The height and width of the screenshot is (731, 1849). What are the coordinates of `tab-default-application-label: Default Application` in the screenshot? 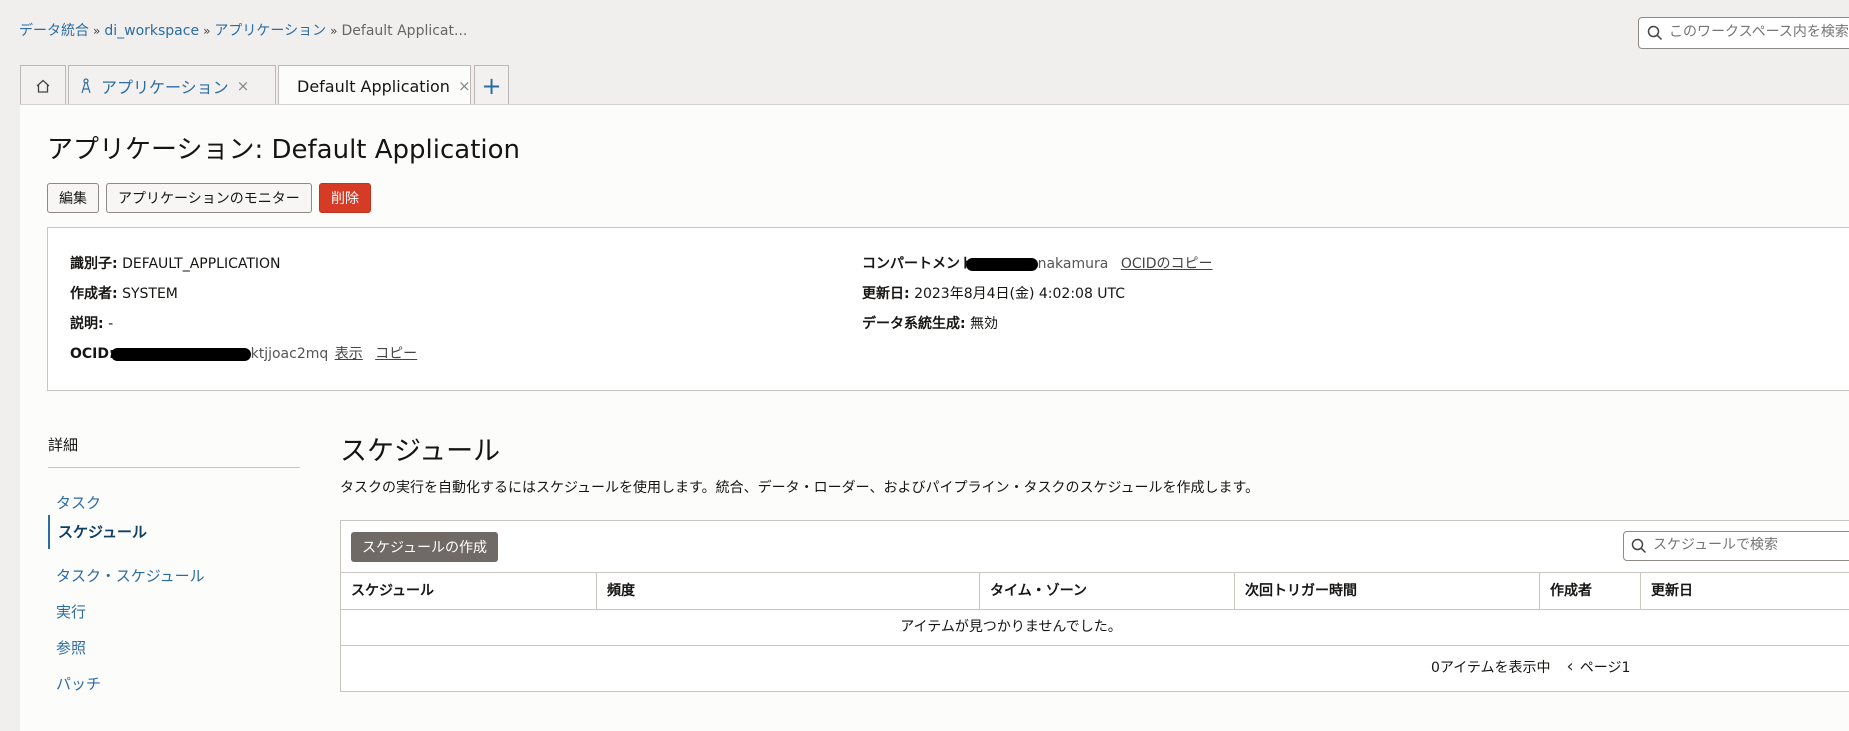 It's located at (373, 86).